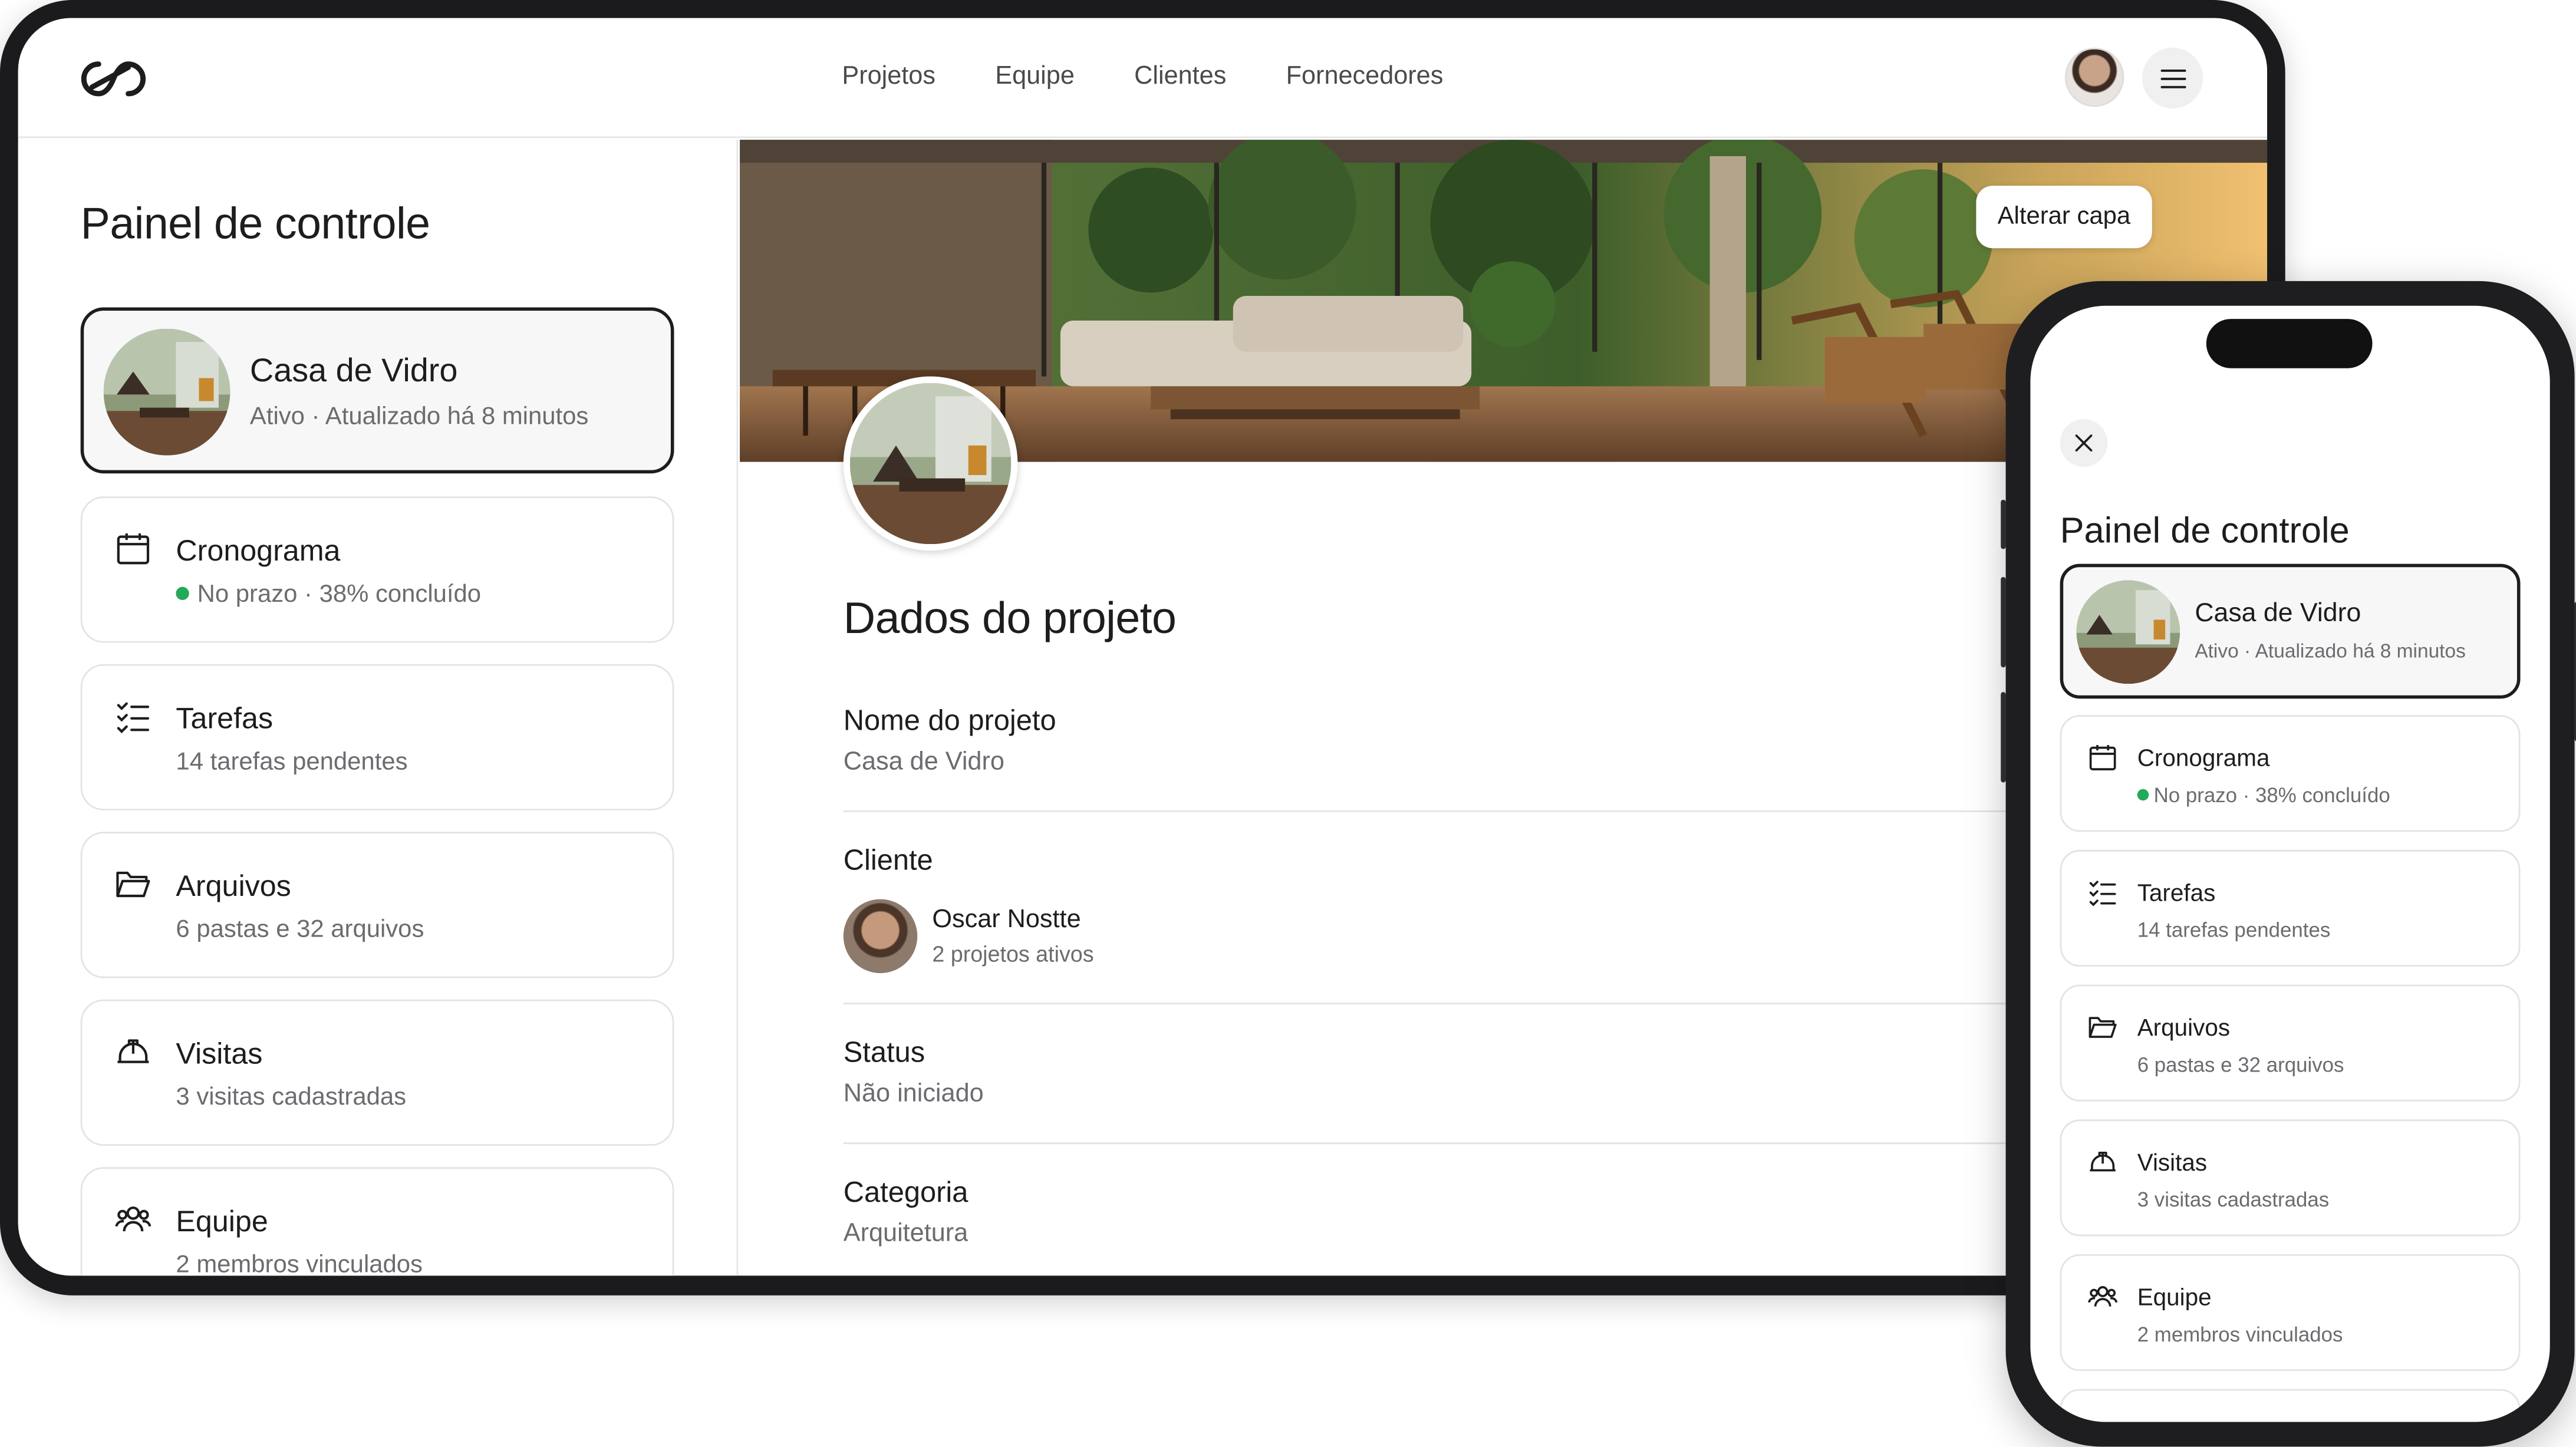 The height and width of the screenshot is (1447, 2576). Describe the element at coordinates (930, 463) in the screenshot. I see `project-photo` at that location.